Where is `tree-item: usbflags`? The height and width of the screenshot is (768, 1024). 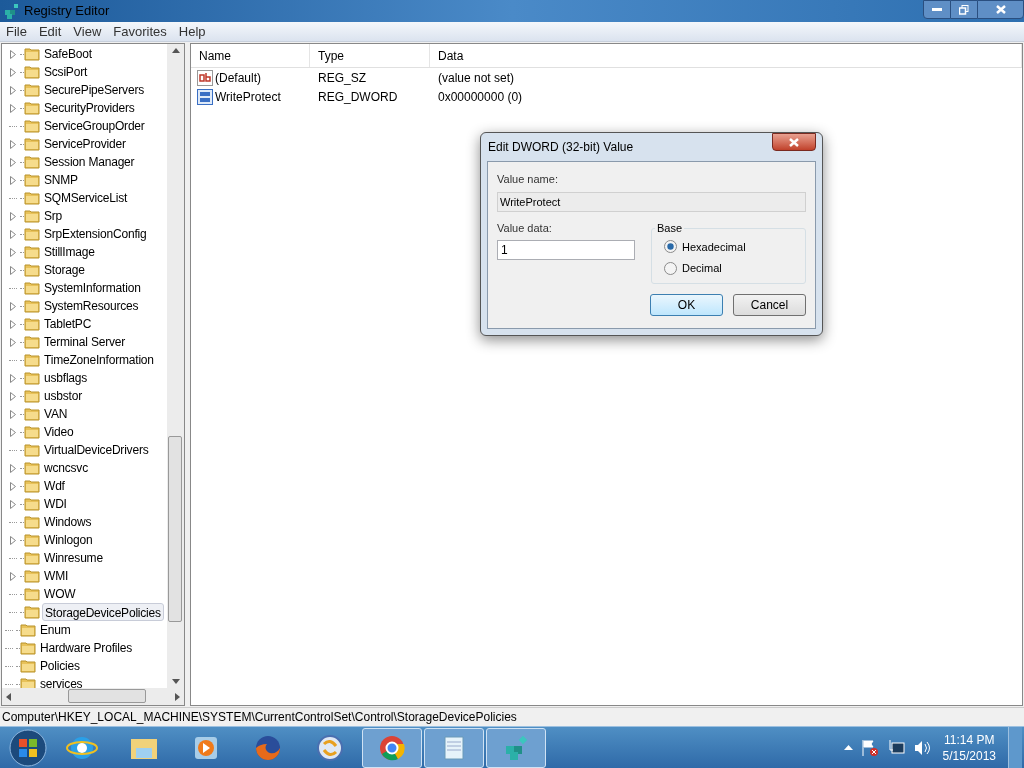
tree-item: usbflags is located at coordinates (66, 378).